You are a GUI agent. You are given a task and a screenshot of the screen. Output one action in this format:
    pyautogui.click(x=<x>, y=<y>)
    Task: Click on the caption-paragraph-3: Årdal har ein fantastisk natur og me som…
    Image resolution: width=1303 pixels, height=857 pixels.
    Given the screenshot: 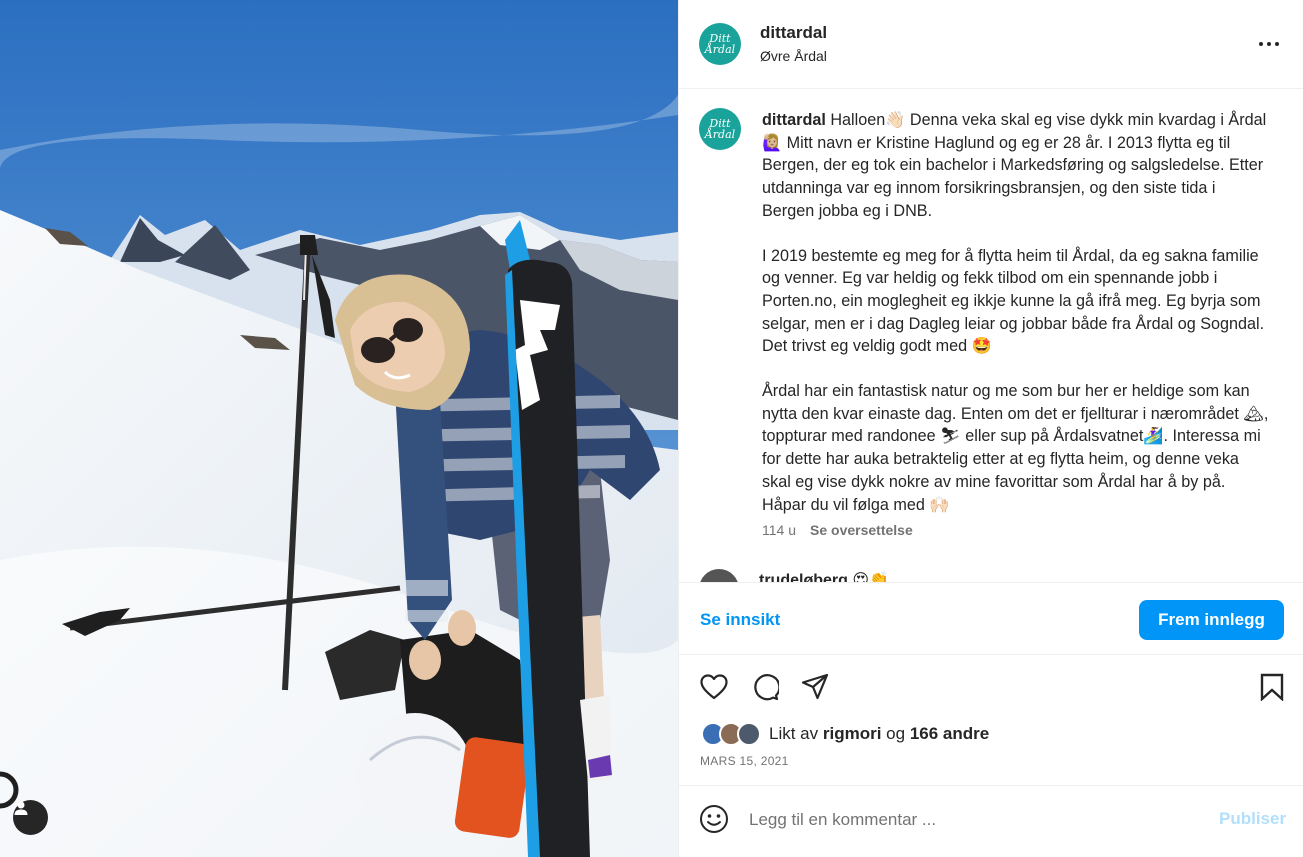 What is the action you would take?
    pyautogui.click(x=1015, y=448)
    